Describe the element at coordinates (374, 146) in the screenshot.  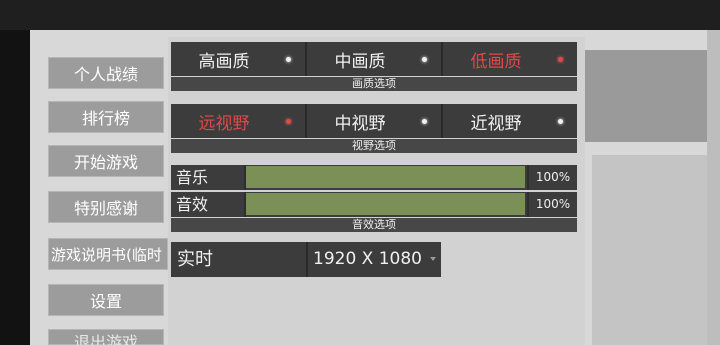
I see `view-caption: 视野选项` at that location.